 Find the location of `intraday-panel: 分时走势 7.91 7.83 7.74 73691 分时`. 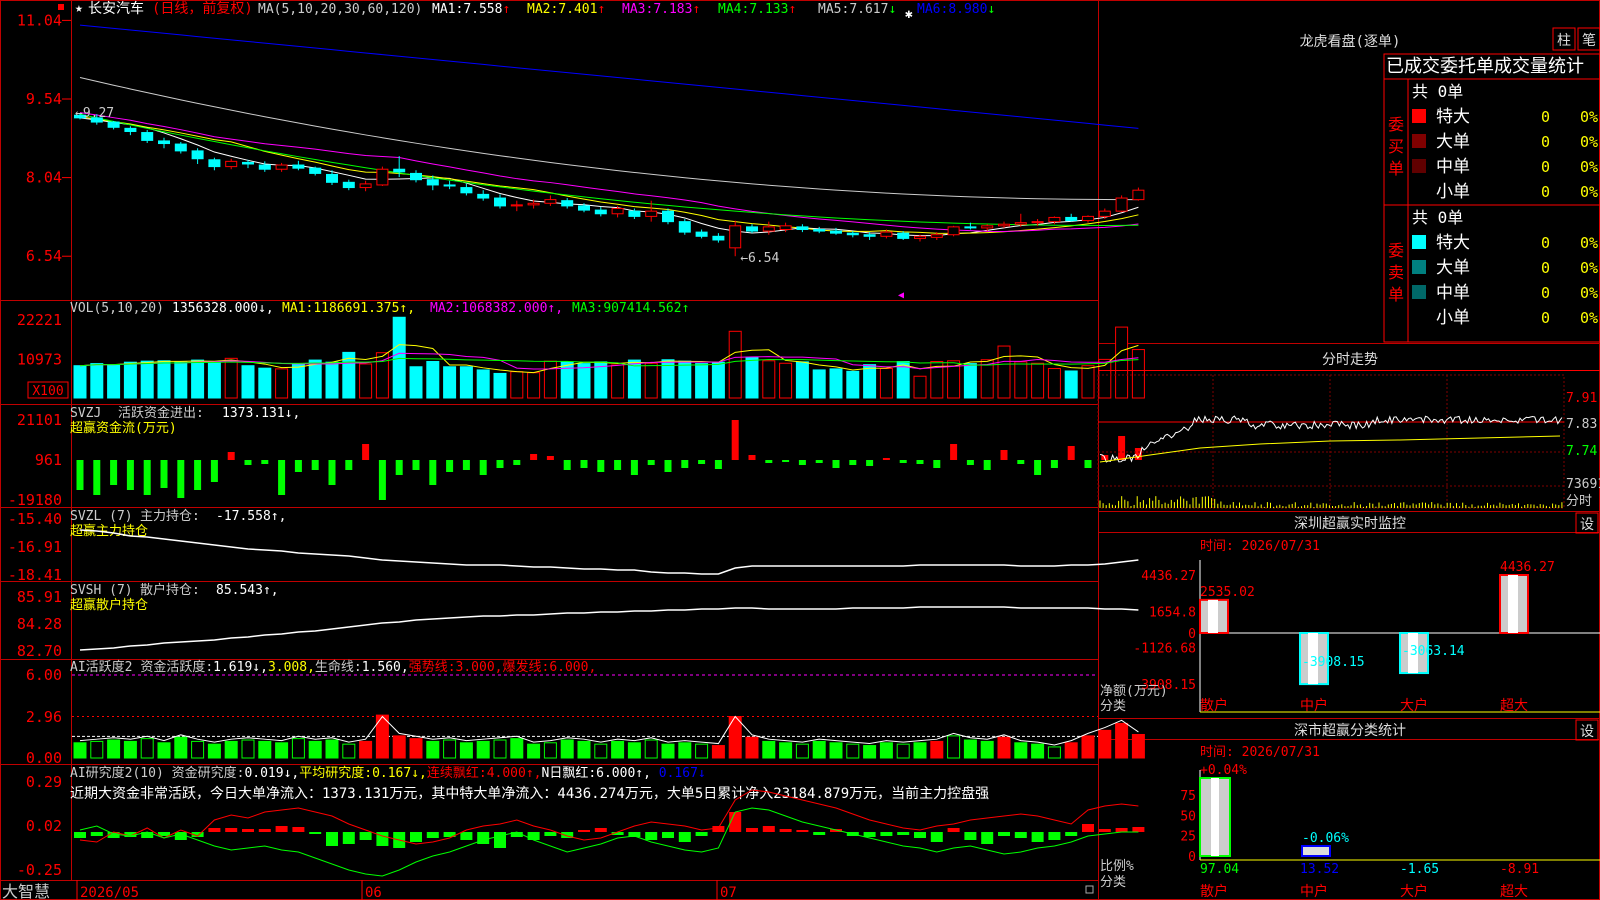

intraday-panel: 分时走势 7.91 7.83 7.74 73691 分时 is located at coordinates (1349, 430).